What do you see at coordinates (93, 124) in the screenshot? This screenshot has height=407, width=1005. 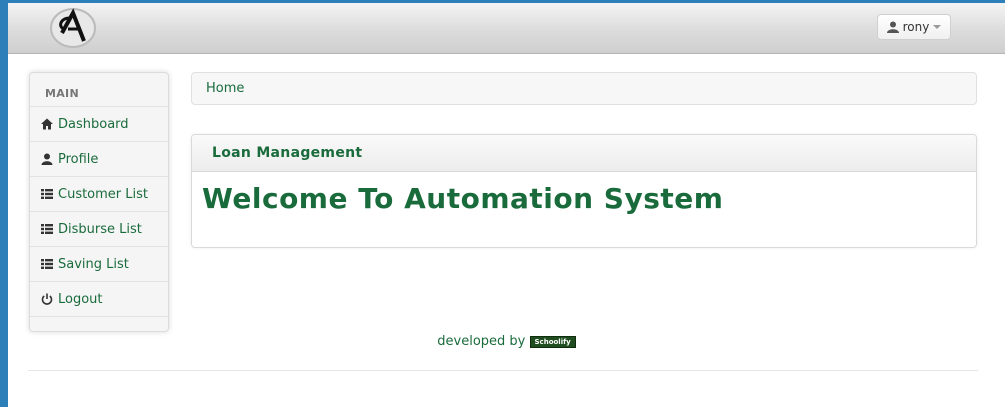 I see `sidebar-item-label: Dashboard` at bounding box center [93, 124].